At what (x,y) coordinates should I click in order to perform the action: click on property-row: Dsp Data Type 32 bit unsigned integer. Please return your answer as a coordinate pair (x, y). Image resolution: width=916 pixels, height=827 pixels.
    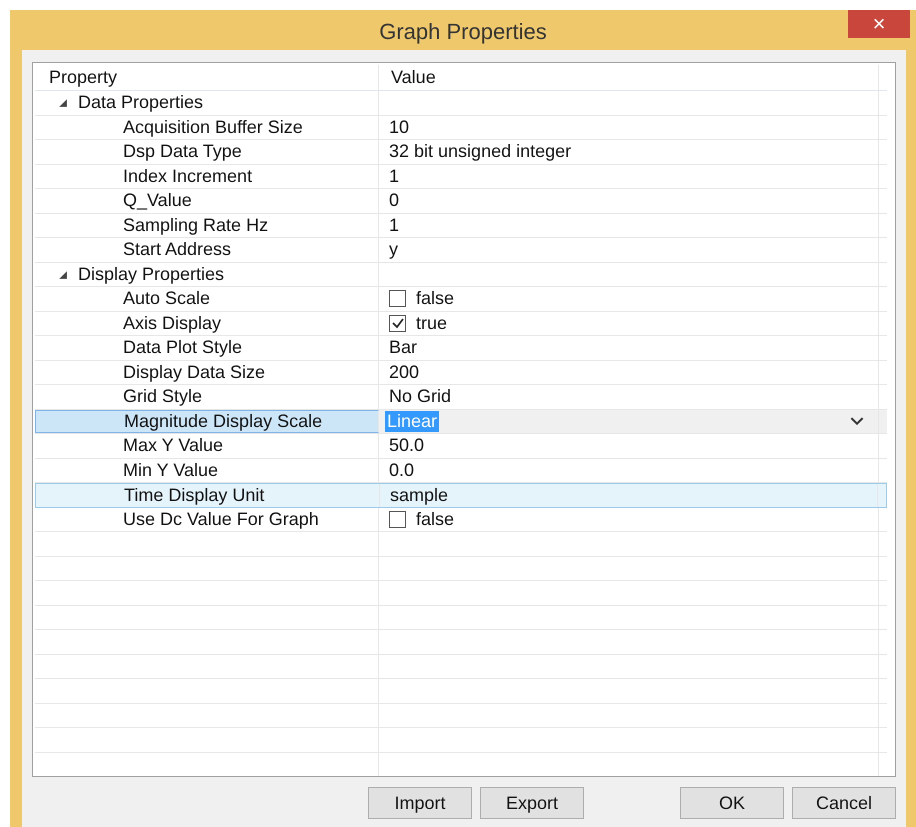
    Looking at the image, I should click on (461, 152).